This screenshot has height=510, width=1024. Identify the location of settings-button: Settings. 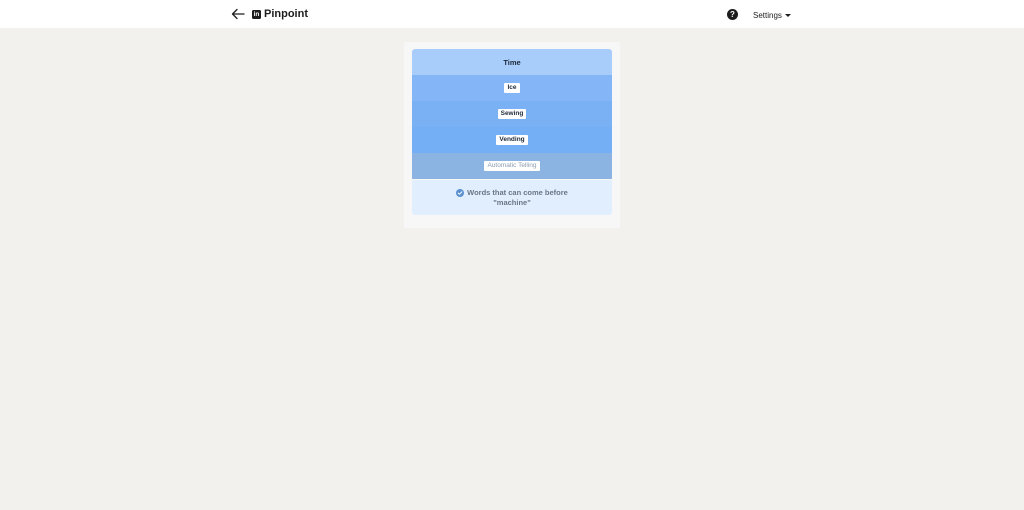
(772, 15).